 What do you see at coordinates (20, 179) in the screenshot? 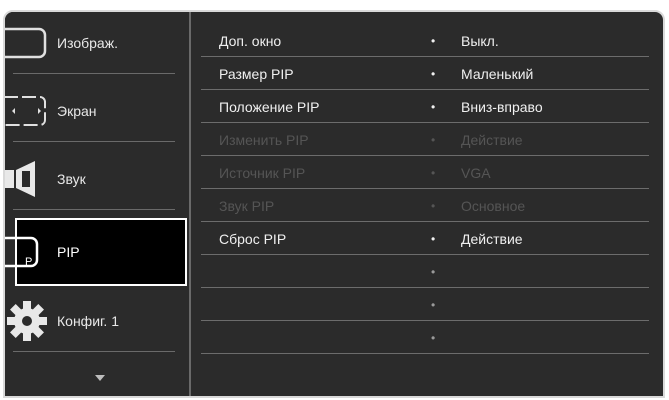
I see `speaker-icon` at bounding box center [20, 179].